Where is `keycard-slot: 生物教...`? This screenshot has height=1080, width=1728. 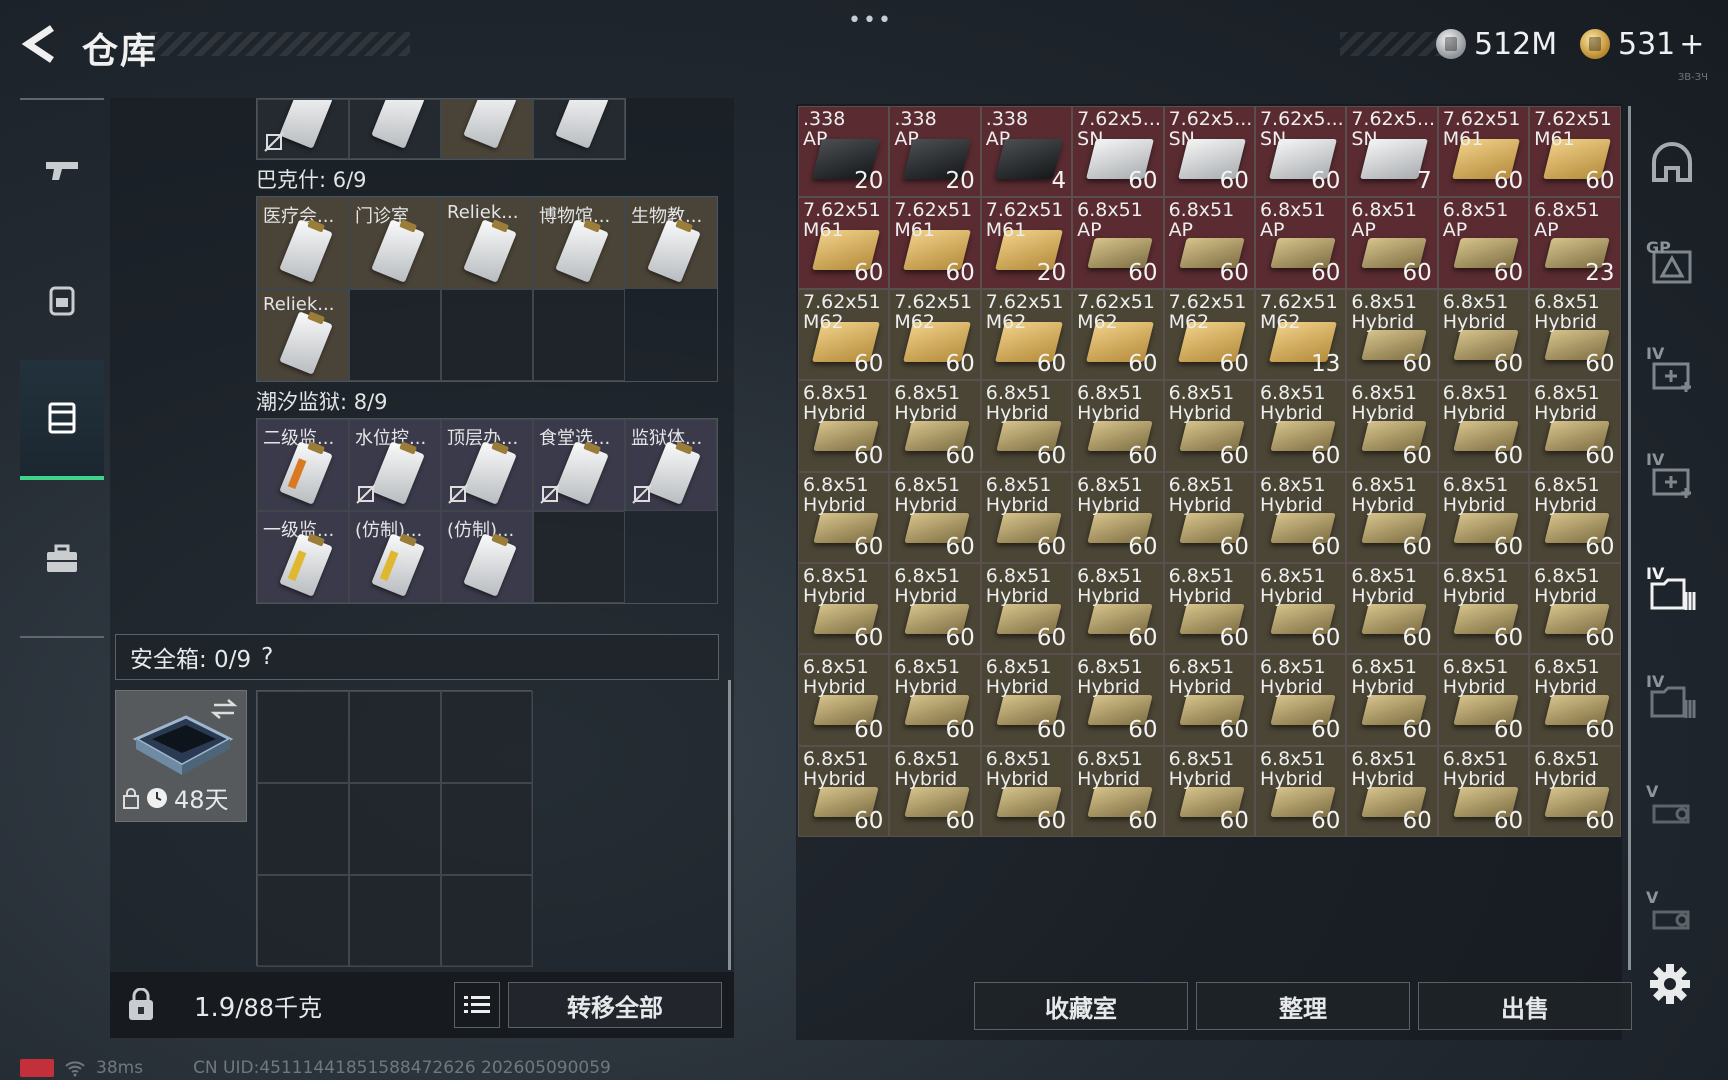 keycard-slot: 生物教... is located at coordinates (671, 243).